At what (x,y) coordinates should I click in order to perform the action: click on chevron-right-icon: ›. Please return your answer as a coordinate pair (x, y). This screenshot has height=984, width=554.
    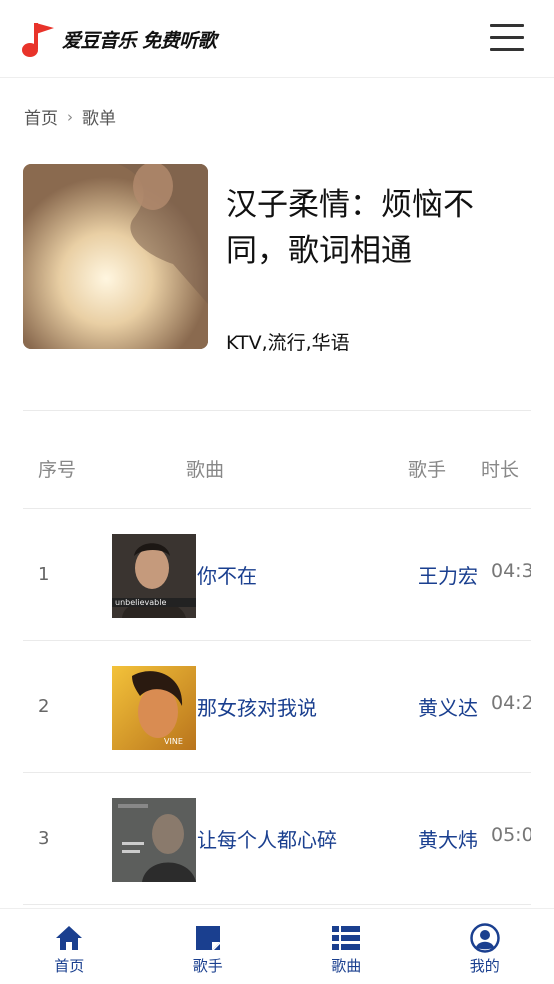
    Looking at the image, I should click on (70, 116).